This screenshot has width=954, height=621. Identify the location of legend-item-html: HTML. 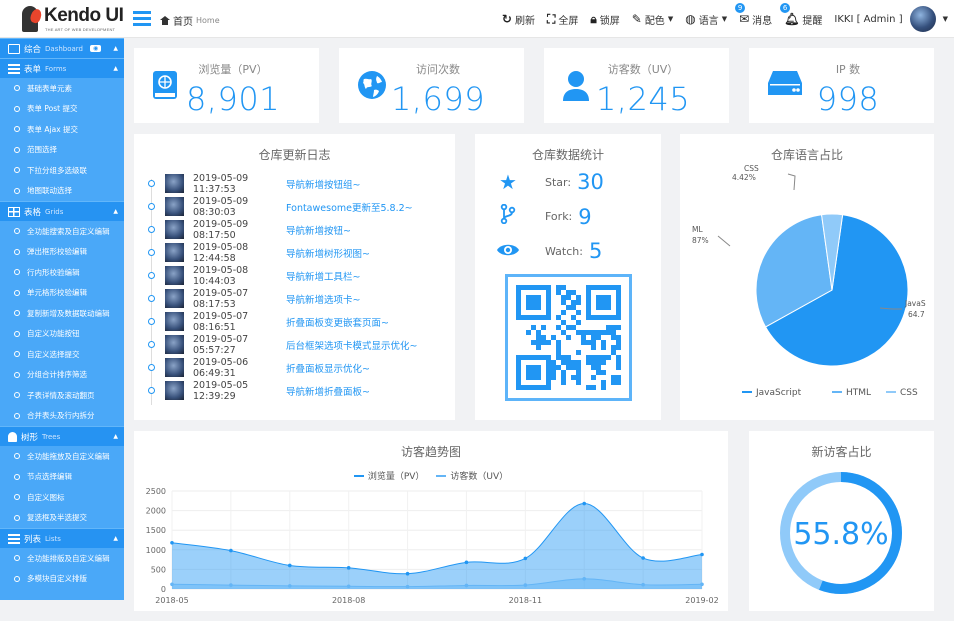
(858, 393).